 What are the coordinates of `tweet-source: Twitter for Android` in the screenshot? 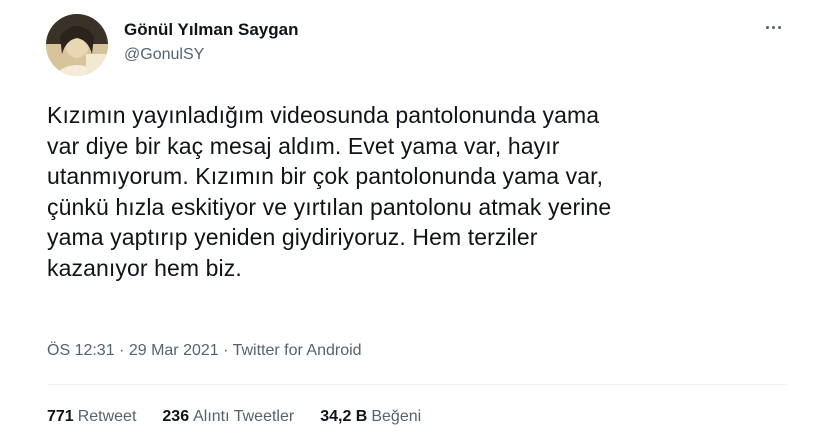 It's located at (297, 350).